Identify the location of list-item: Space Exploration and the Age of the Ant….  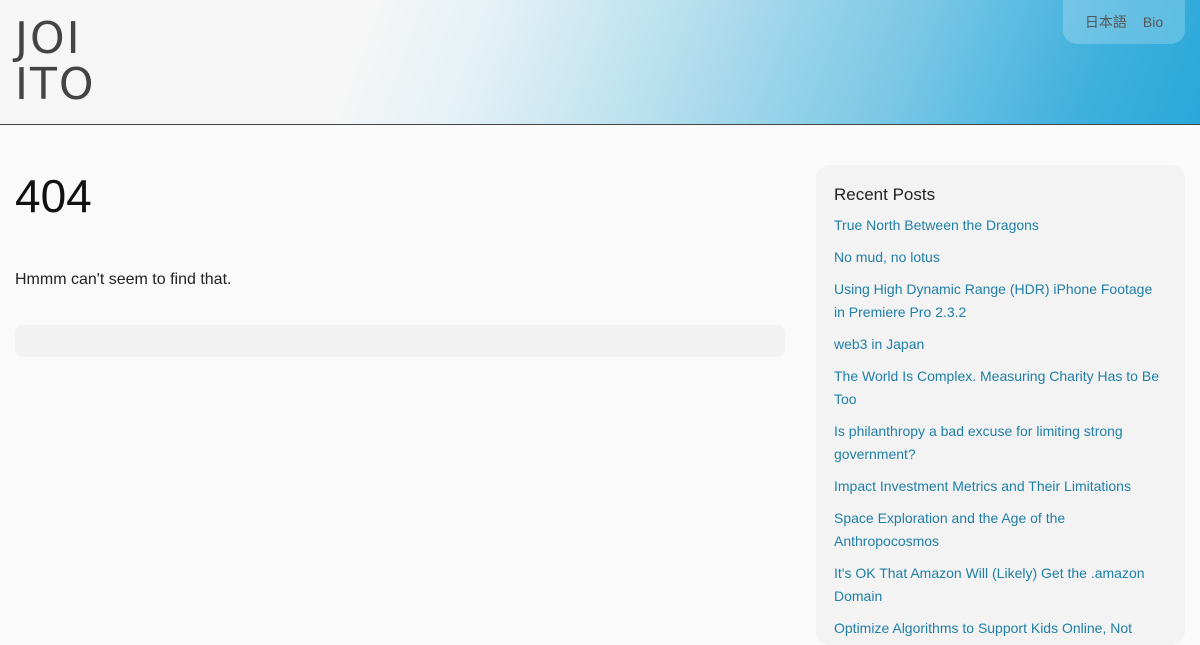
(1000, 530).